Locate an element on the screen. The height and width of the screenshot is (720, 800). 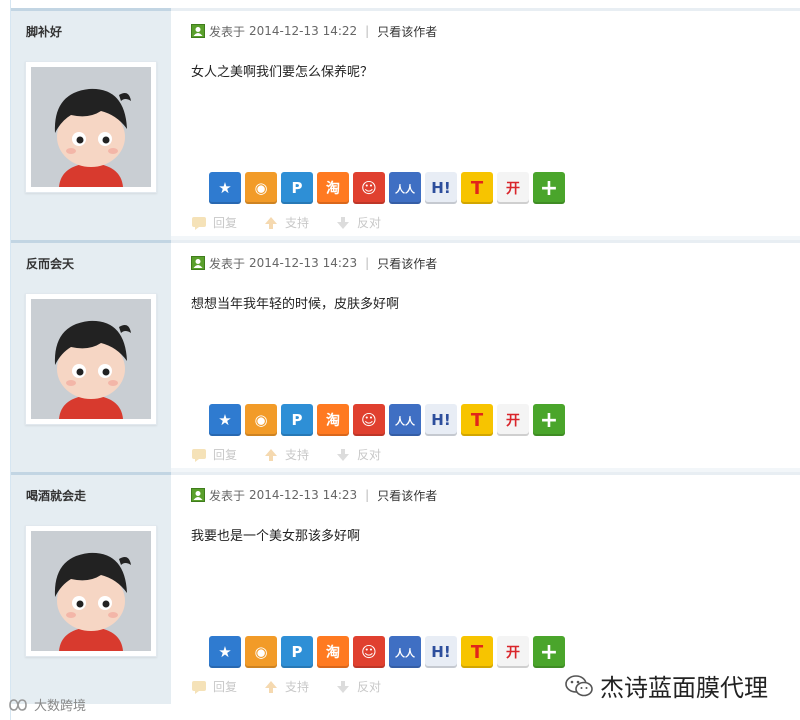
author-name: 反而会天 is located at coordinates (50, 263).